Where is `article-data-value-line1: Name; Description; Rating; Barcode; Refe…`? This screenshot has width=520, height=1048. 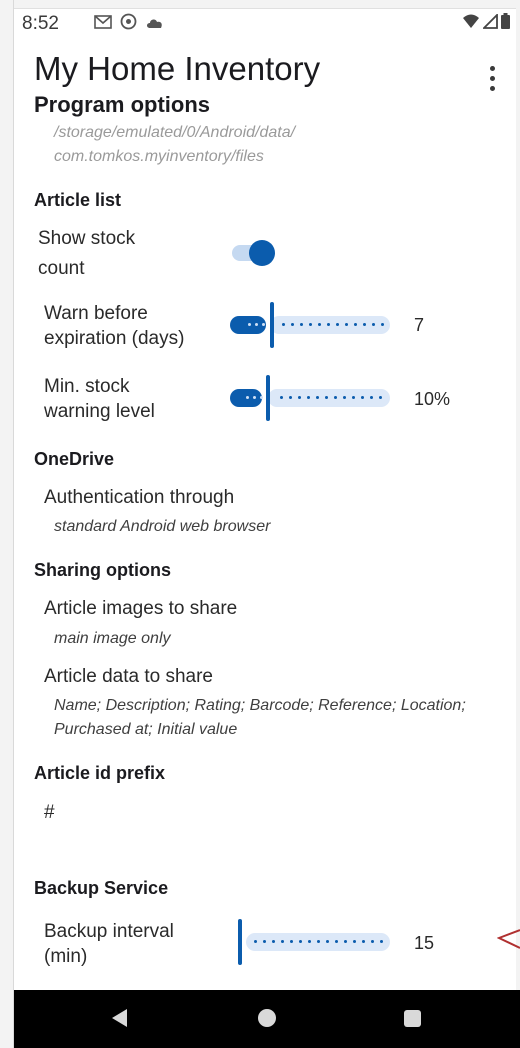 article-data-value-line1: Name; Description; Rating; Barcode; Refe… is located at coordinates (260, 705).